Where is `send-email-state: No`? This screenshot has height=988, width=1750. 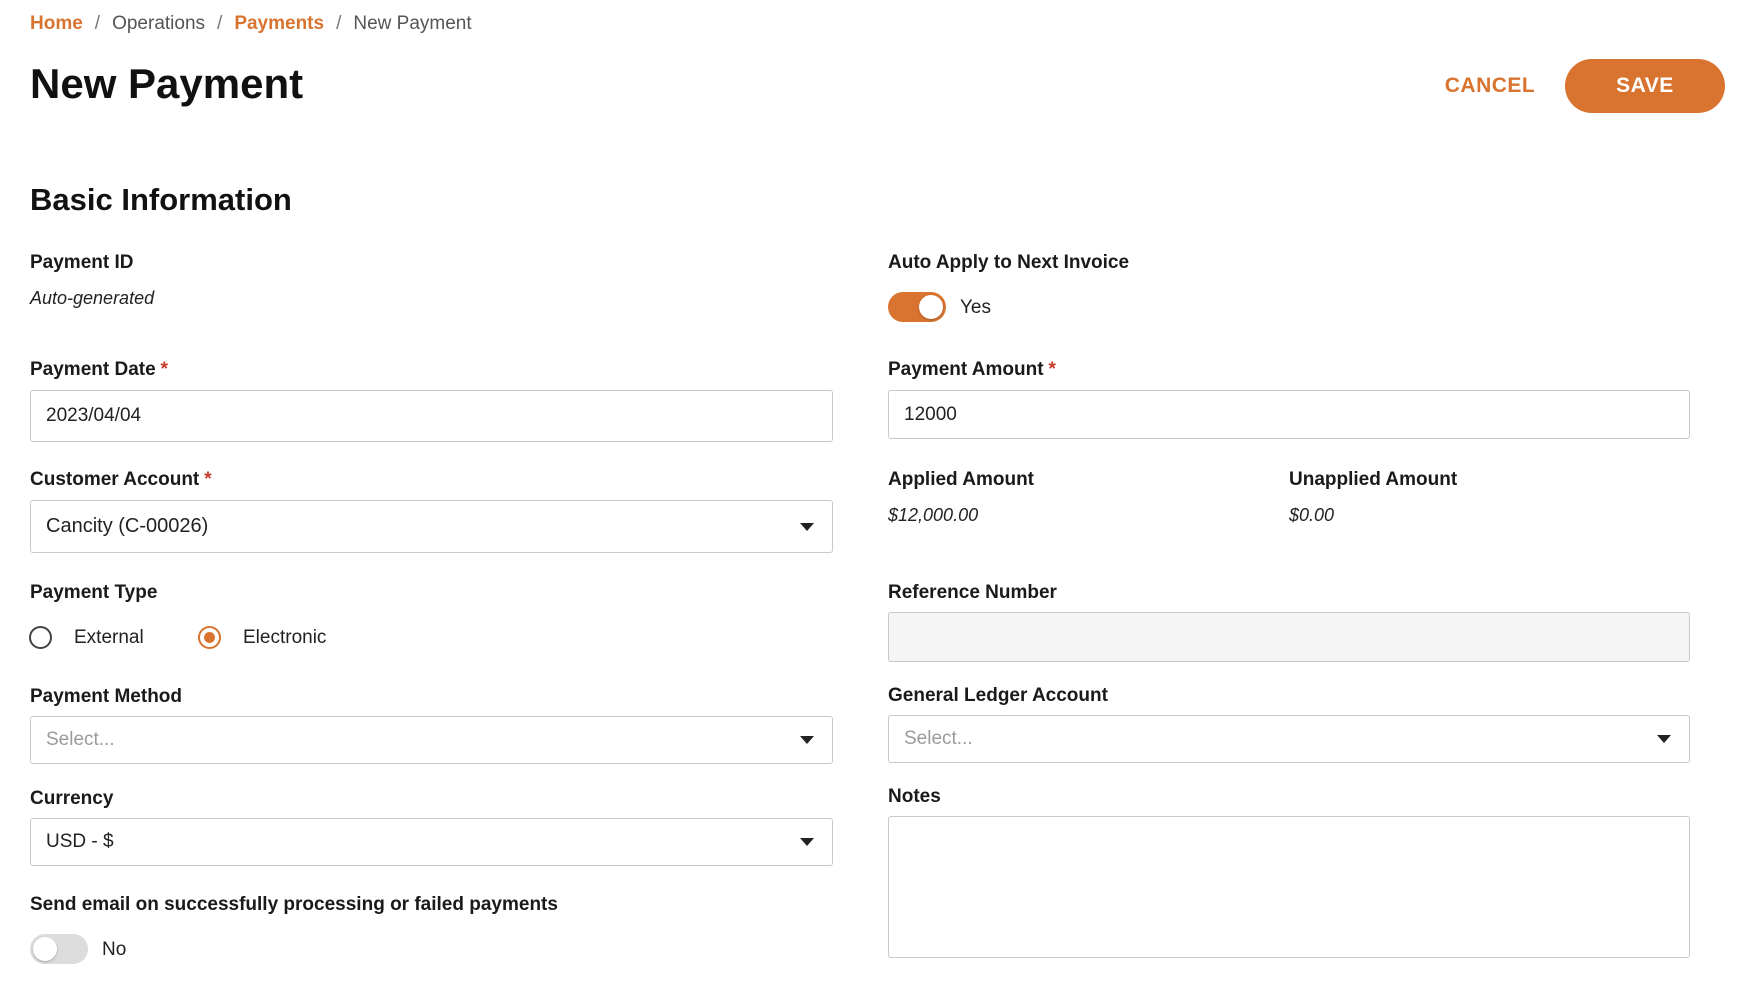
send-email-state: No is located at coordinates (114, 949).